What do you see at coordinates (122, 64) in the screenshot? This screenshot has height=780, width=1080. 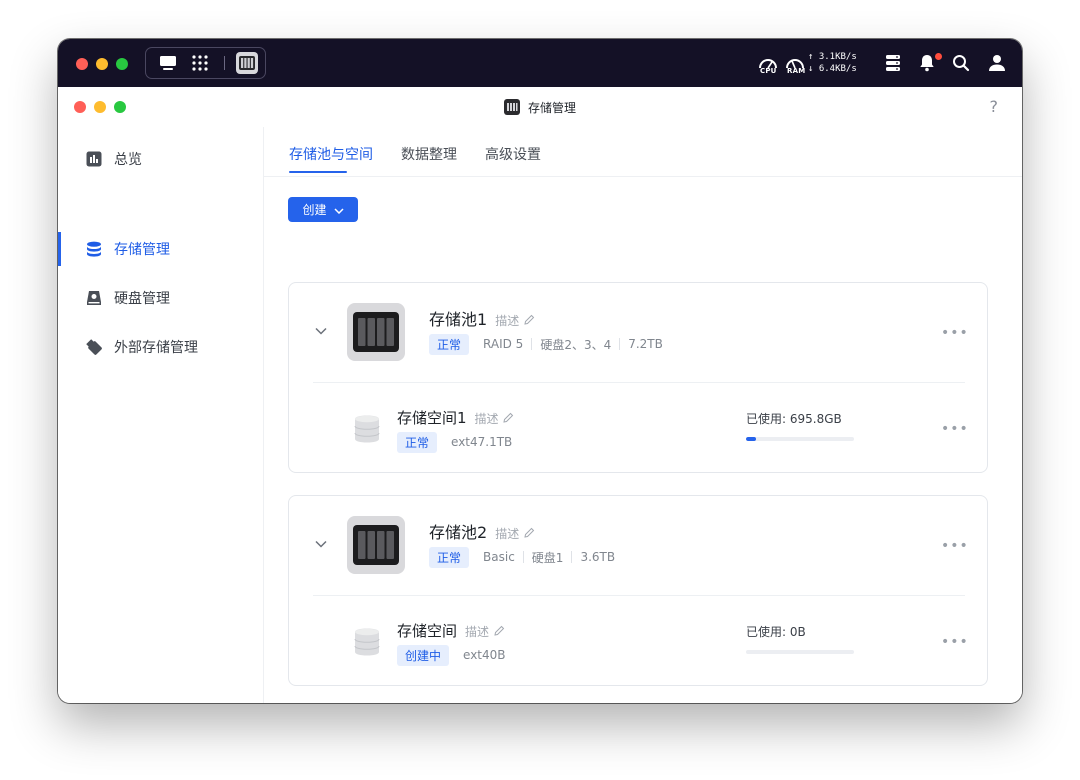 I see `maximize-window-button` at bounding box center [122, 64].